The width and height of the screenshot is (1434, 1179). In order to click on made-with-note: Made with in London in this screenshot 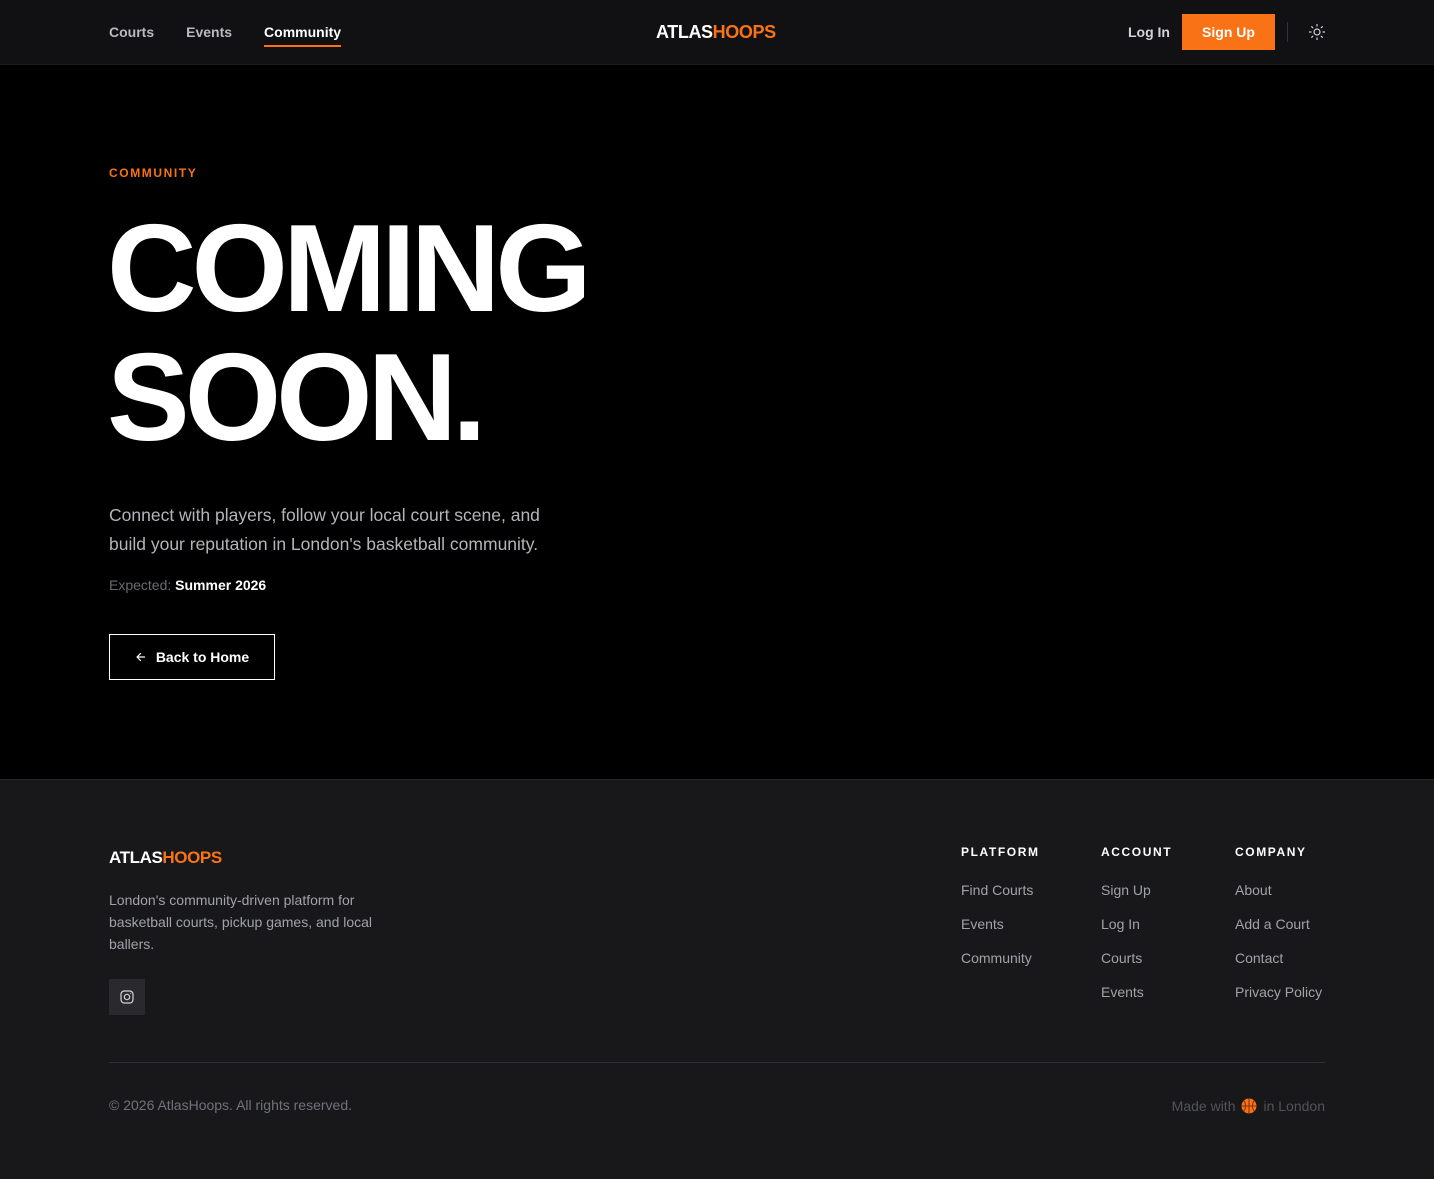, I will do `click(1248, 1106)`.